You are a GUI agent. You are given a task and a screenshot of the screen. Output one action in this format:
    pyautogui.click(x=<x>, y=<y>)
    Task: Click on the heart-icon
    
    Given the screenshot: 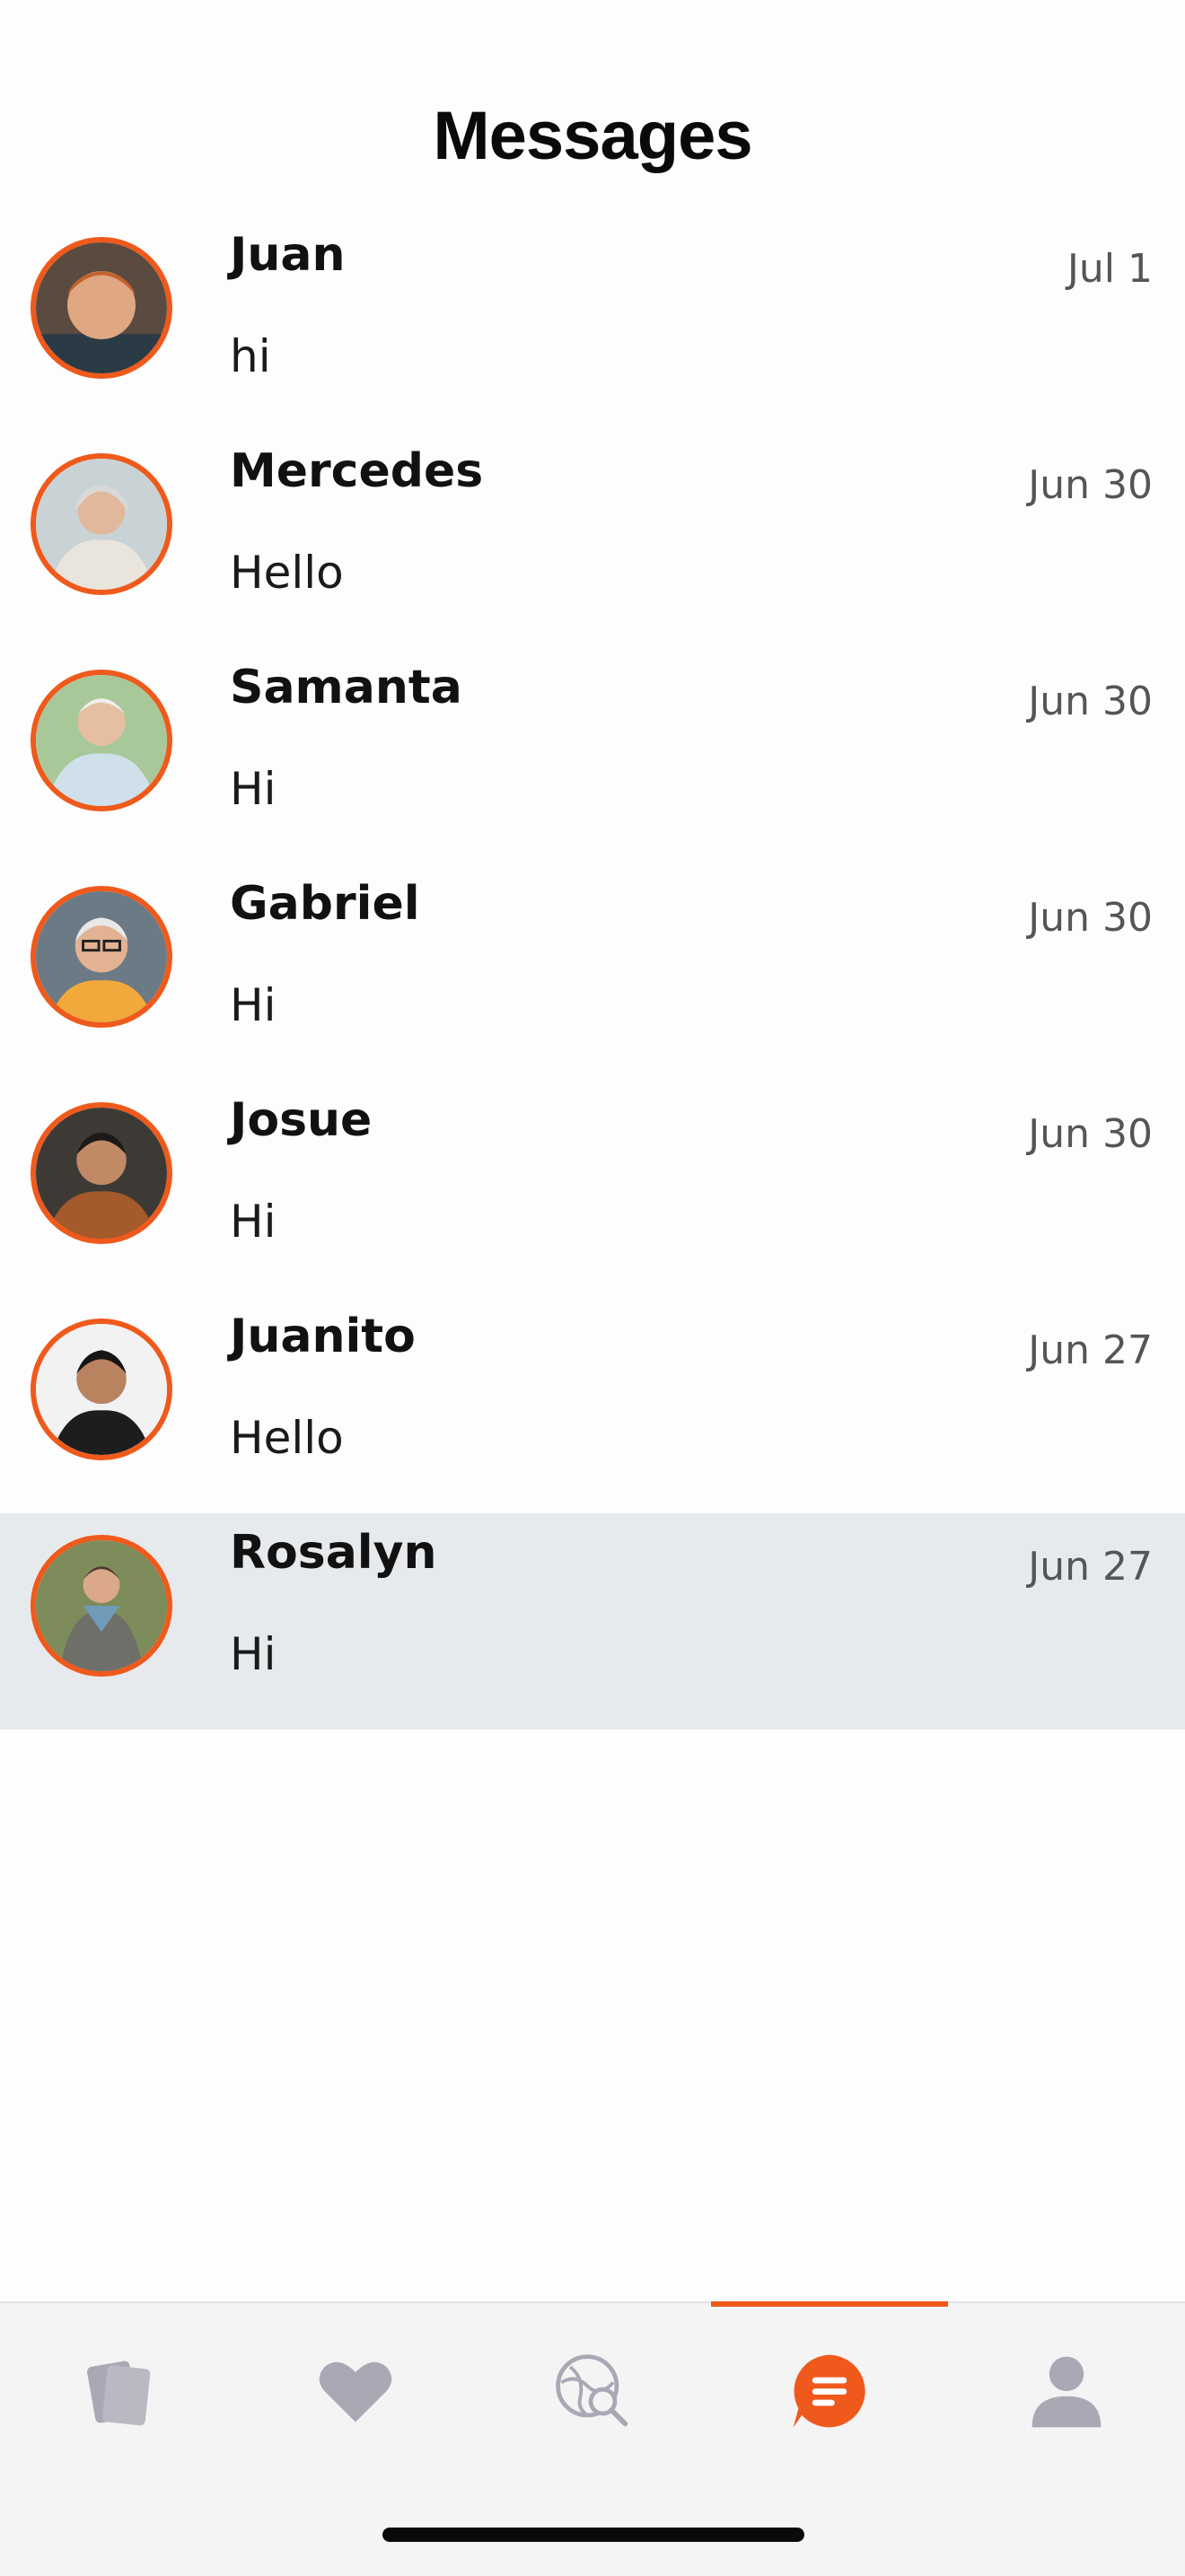 What is the action you would take?
    pyautogui.click(x=355, y=2392)
    